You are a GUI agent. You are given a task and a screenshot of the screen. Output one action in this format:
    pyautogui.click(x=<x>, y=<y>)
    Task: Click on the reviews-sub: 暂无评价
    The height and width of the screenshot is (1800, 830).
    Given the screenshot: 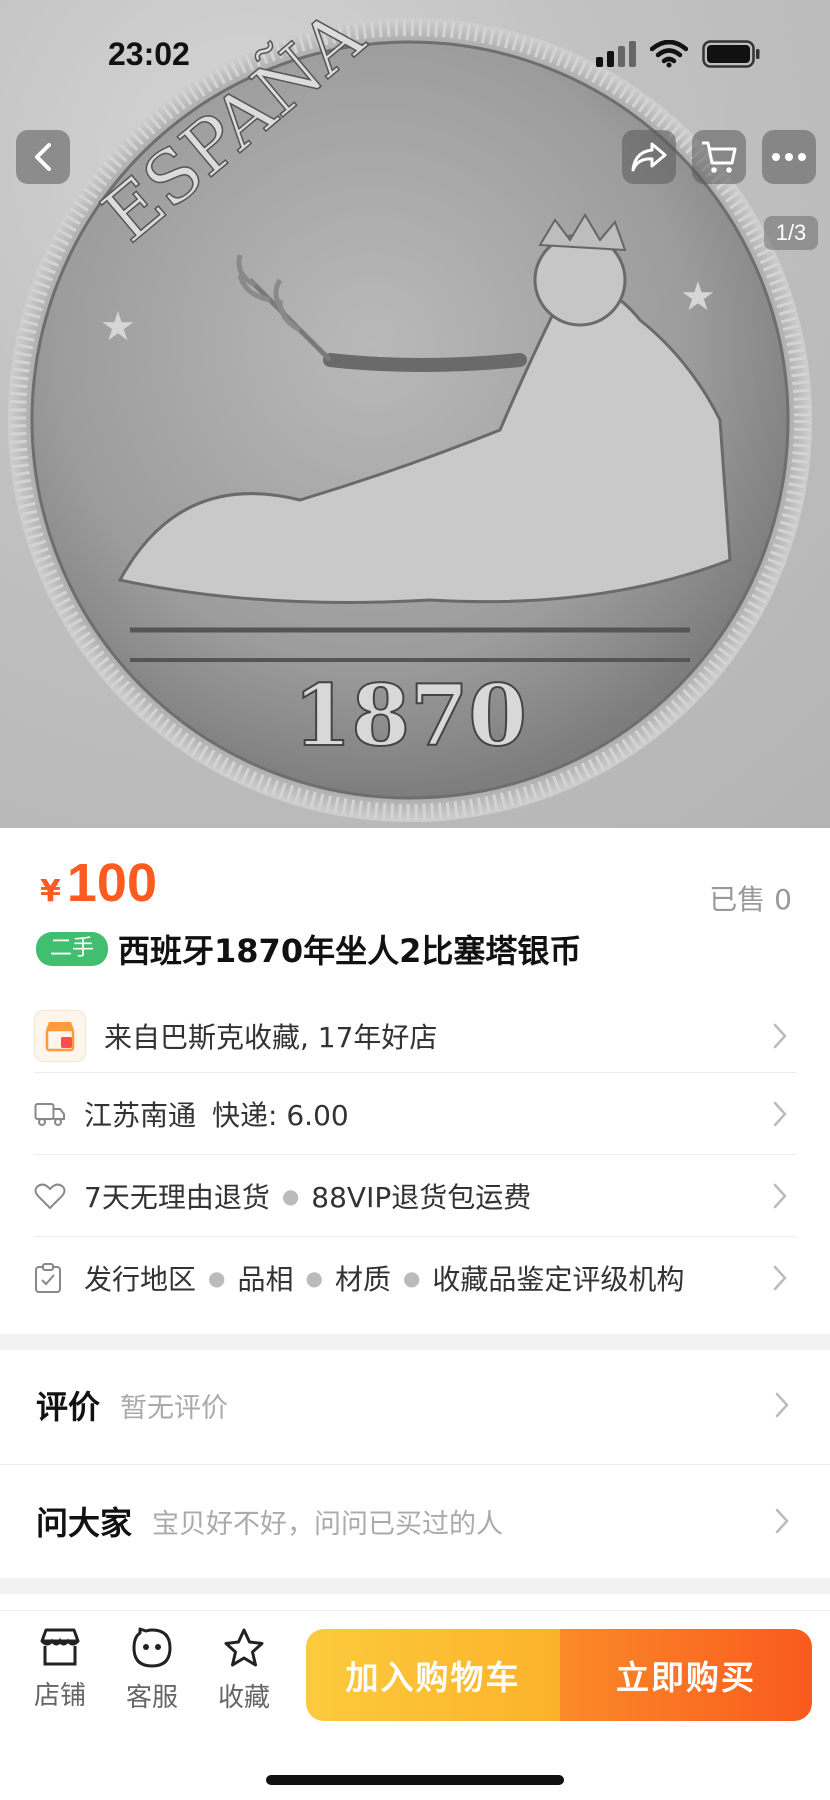 What is the action you would take?
    pyautogui.click(x=174, y=1408)
    